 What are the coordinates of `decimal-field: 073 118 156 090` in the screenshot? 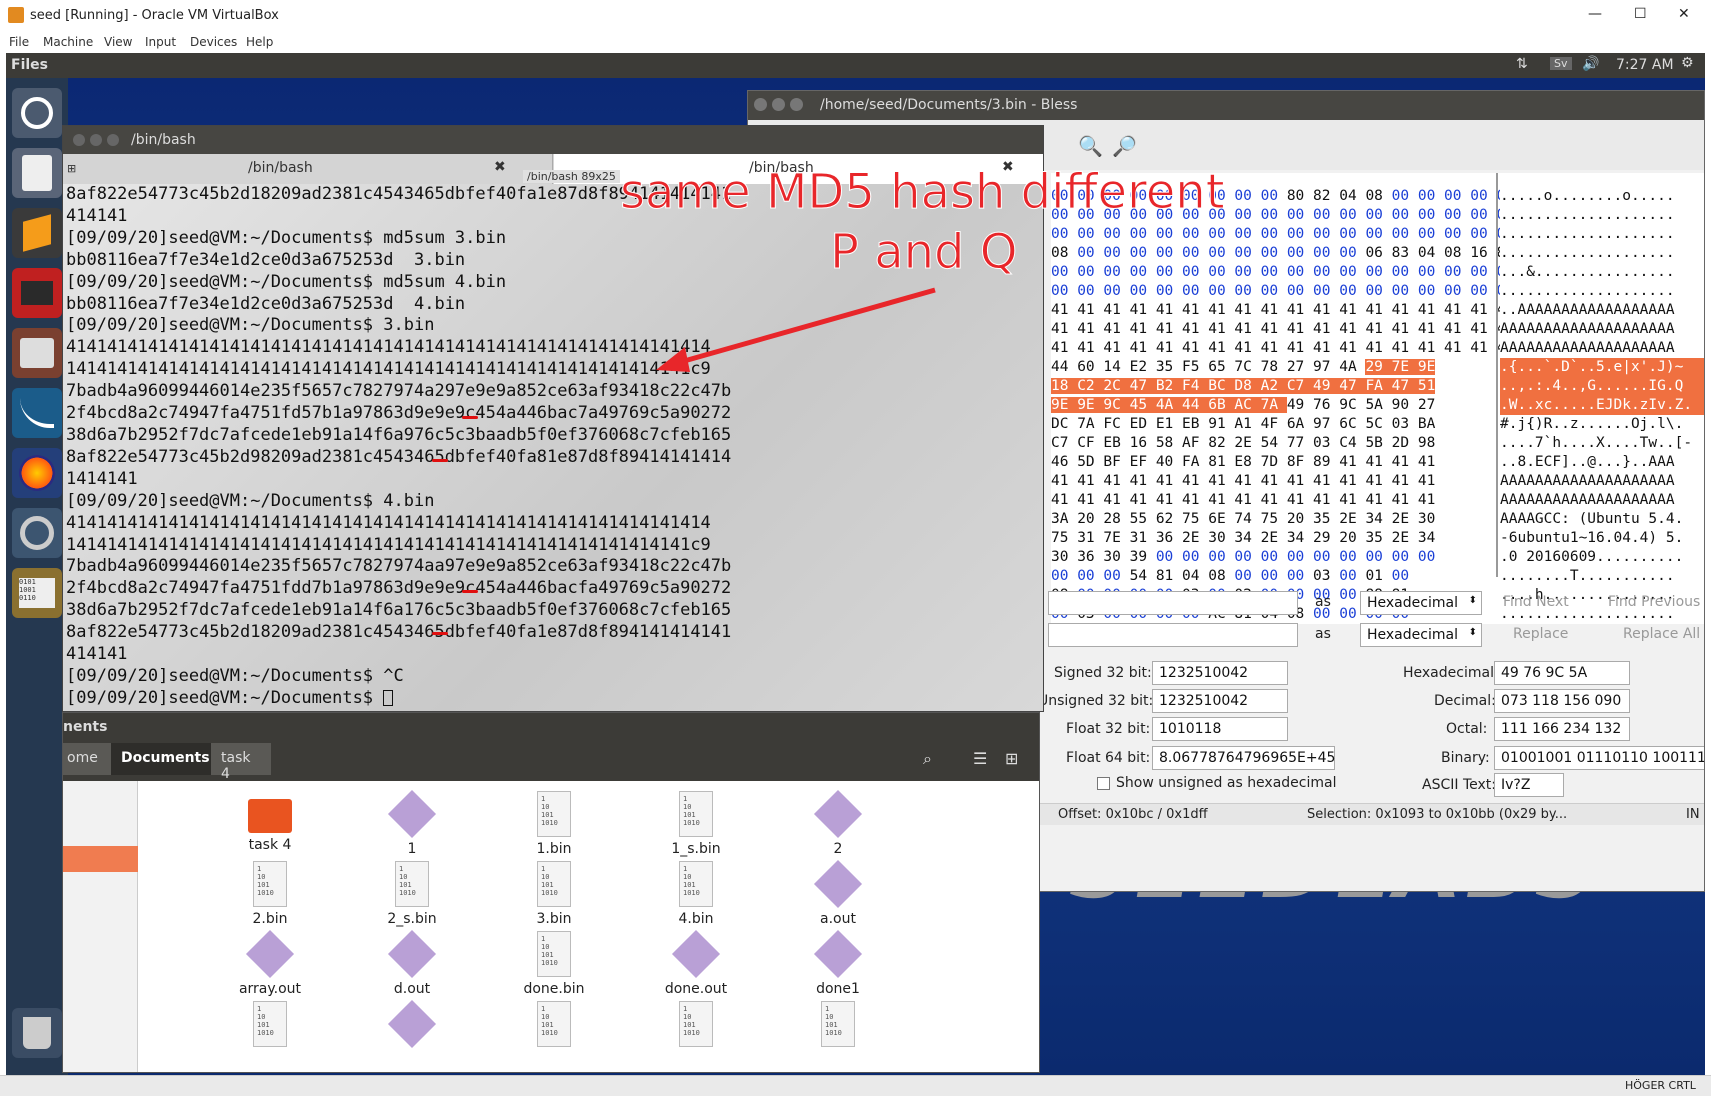 It's located at (1562, 701).